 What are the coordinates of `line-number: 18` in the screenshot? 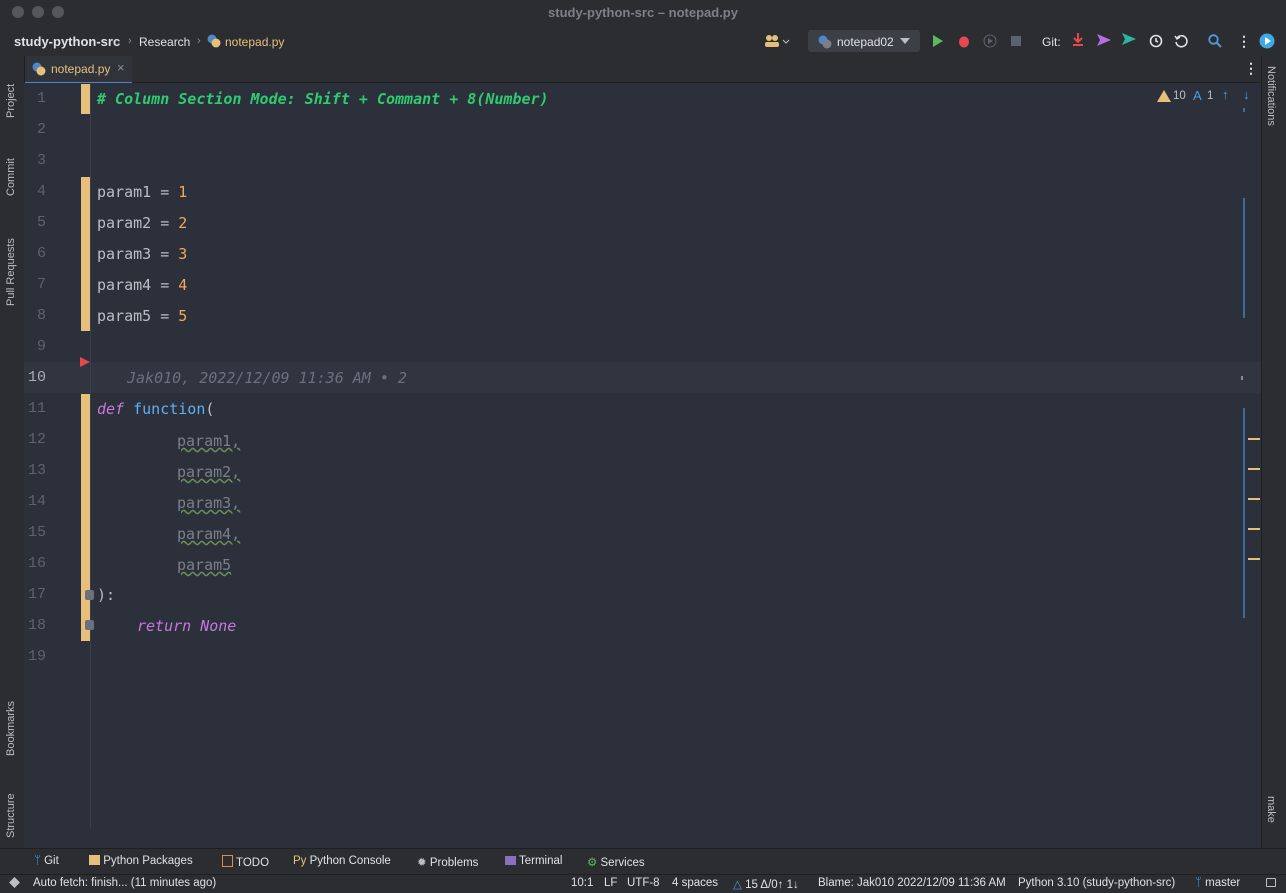 It's located at (35, 625).